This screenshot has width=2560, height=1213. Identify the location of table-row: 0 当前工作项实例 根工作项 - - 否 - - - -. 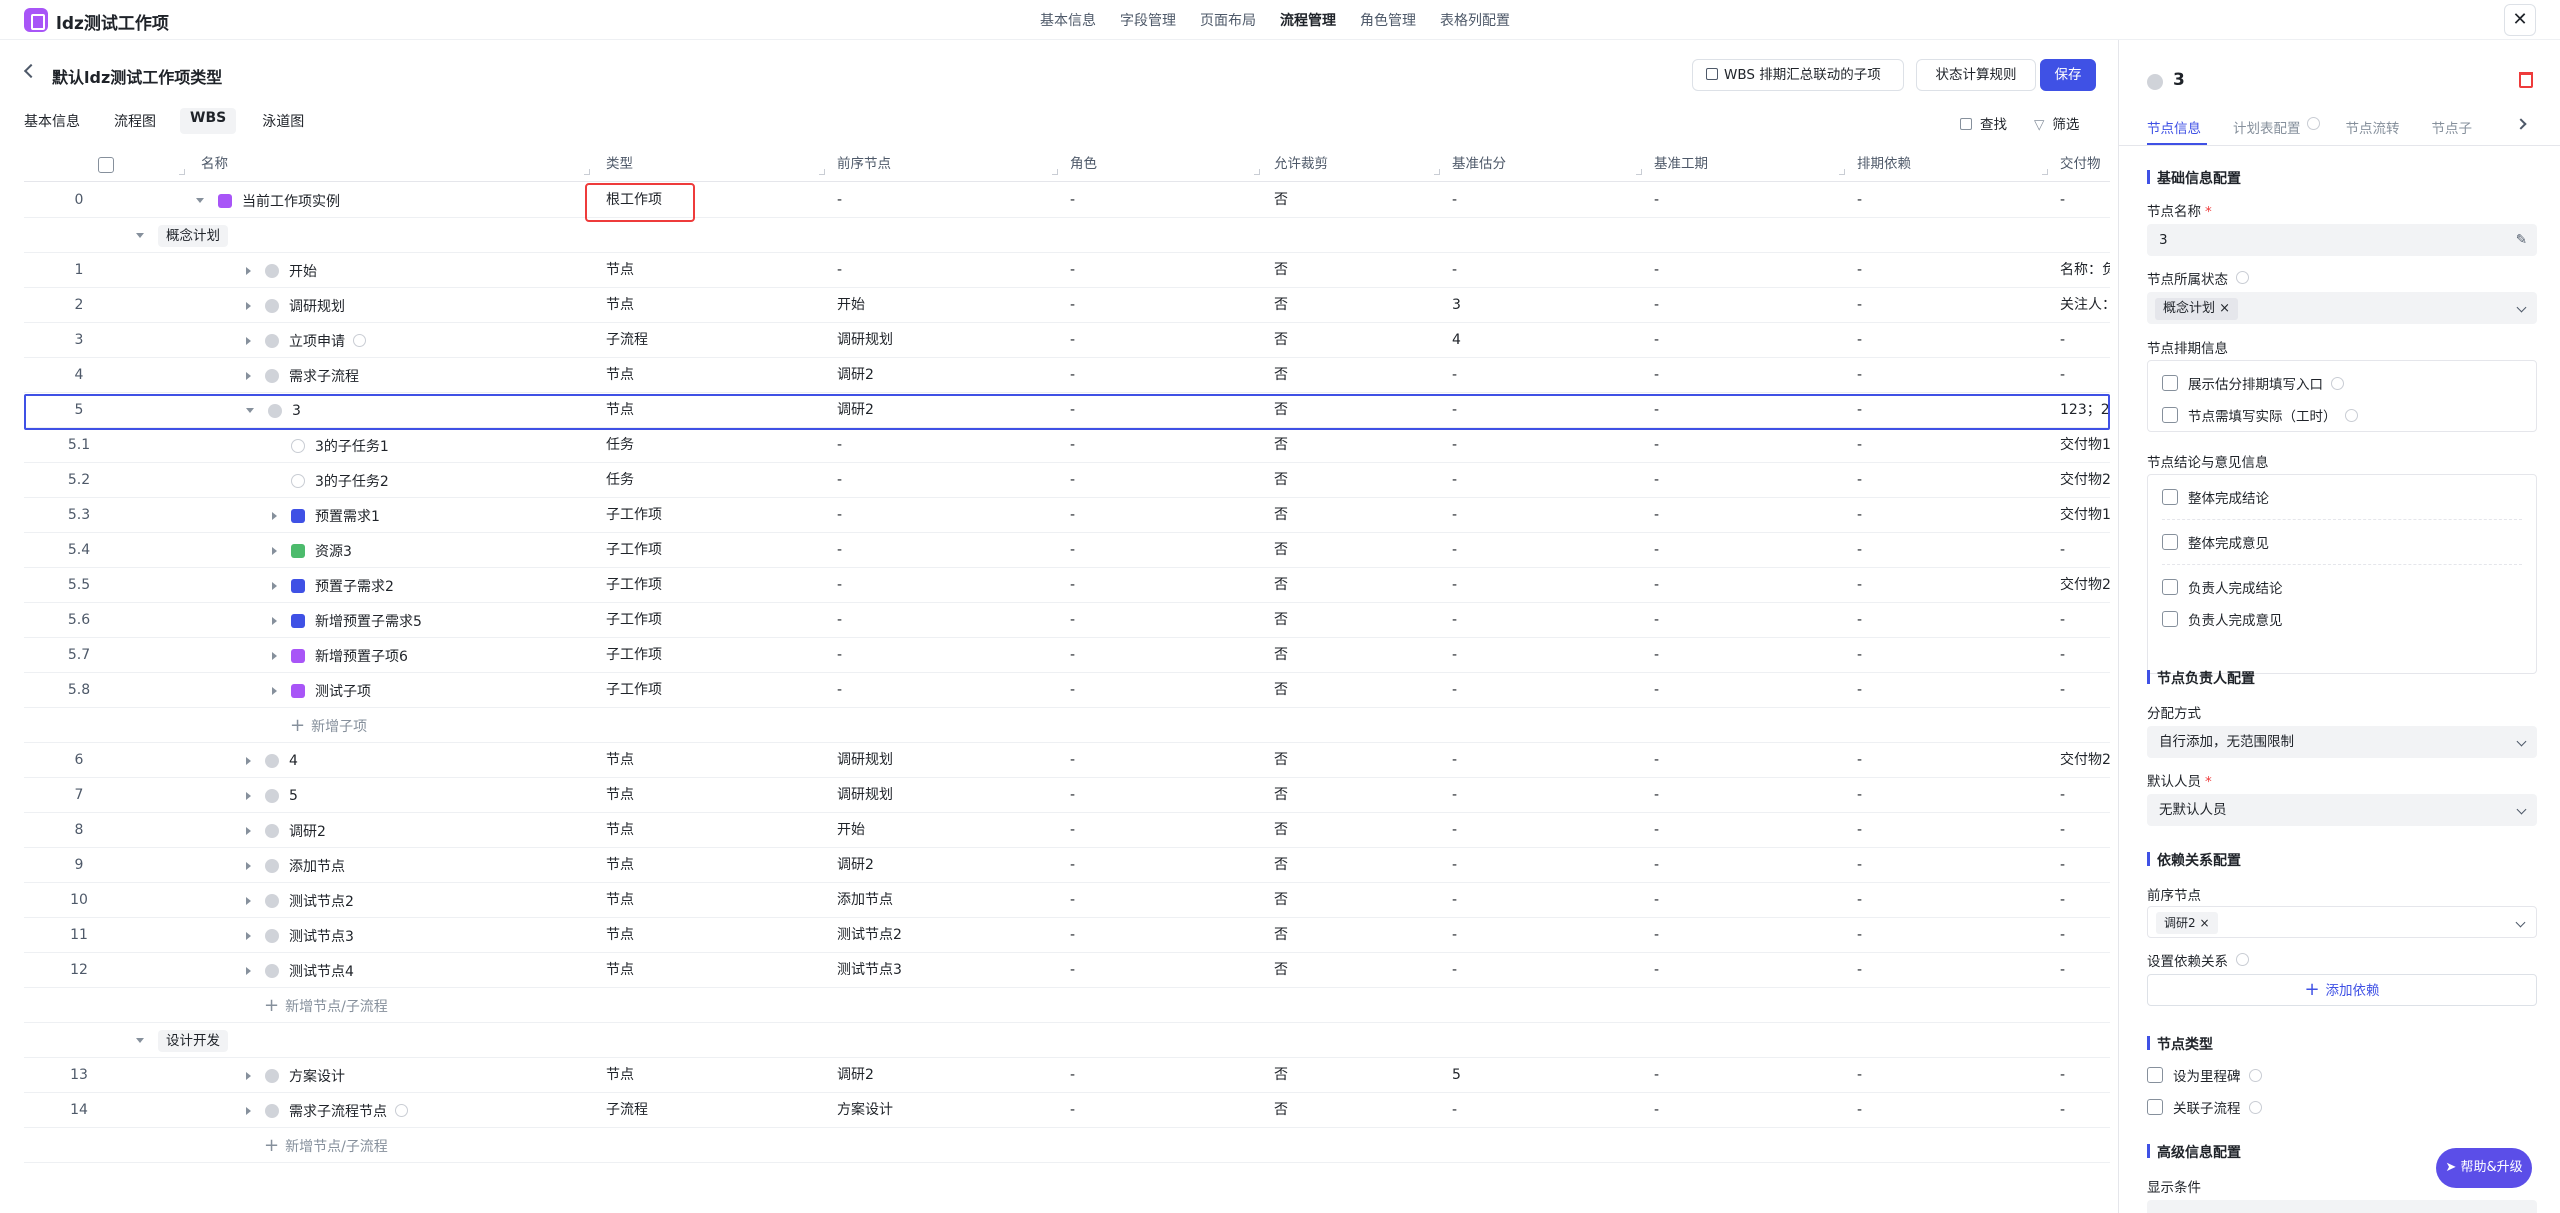
(1067, 200).